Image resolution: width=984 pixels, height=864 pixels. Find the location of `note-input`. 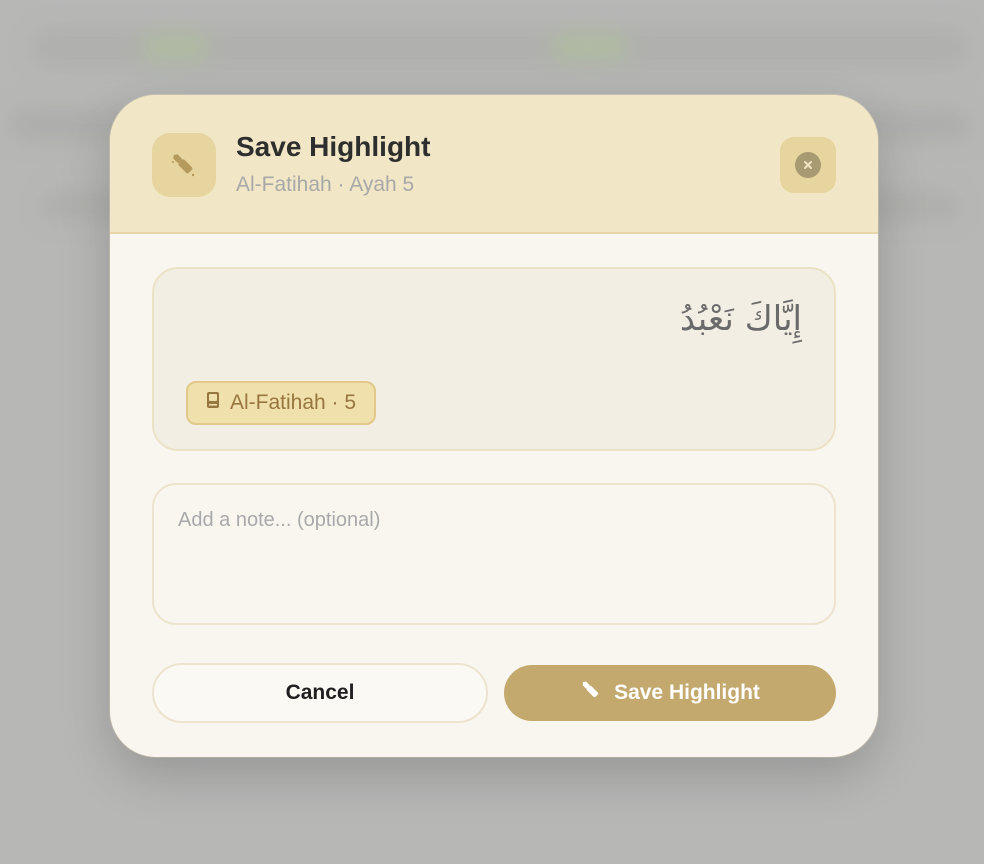

note-input is located at coordinates (494, 554).